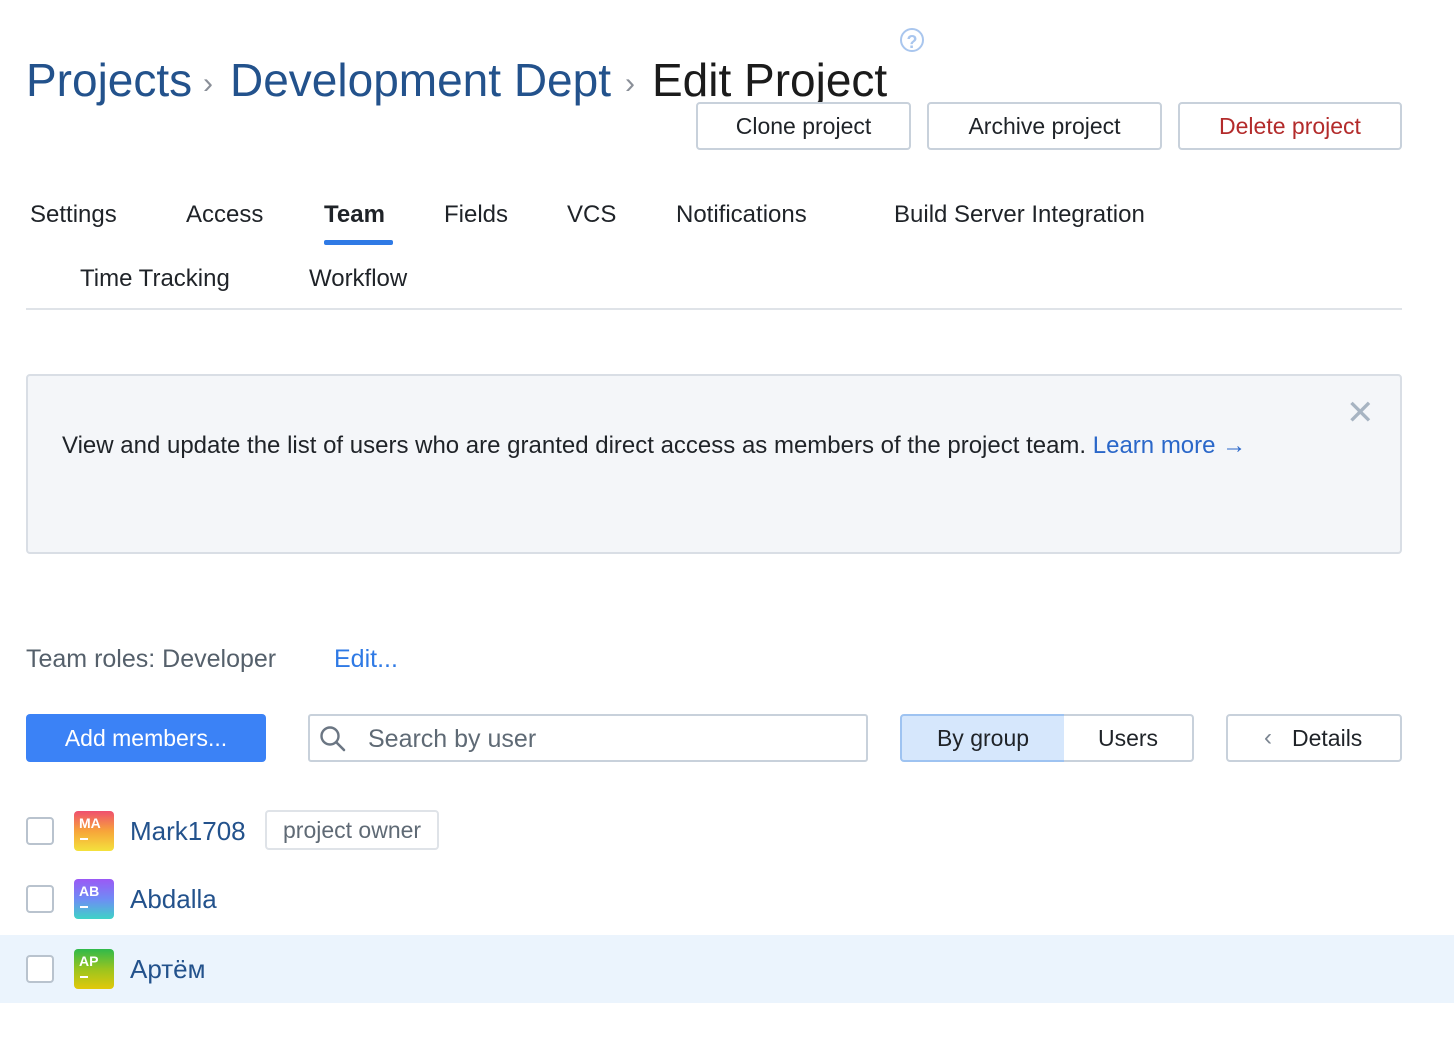  I want to click on breadcrumb-projects-link: Projects, so click(109, 80).